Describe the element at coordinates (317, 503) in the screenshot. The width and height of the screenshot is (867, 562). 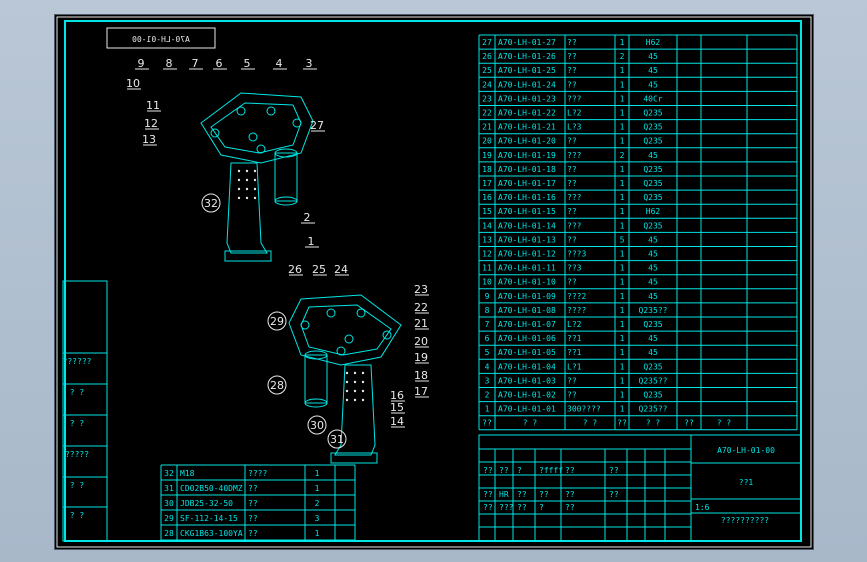
I see `lower-part-qty: 2` at that location.